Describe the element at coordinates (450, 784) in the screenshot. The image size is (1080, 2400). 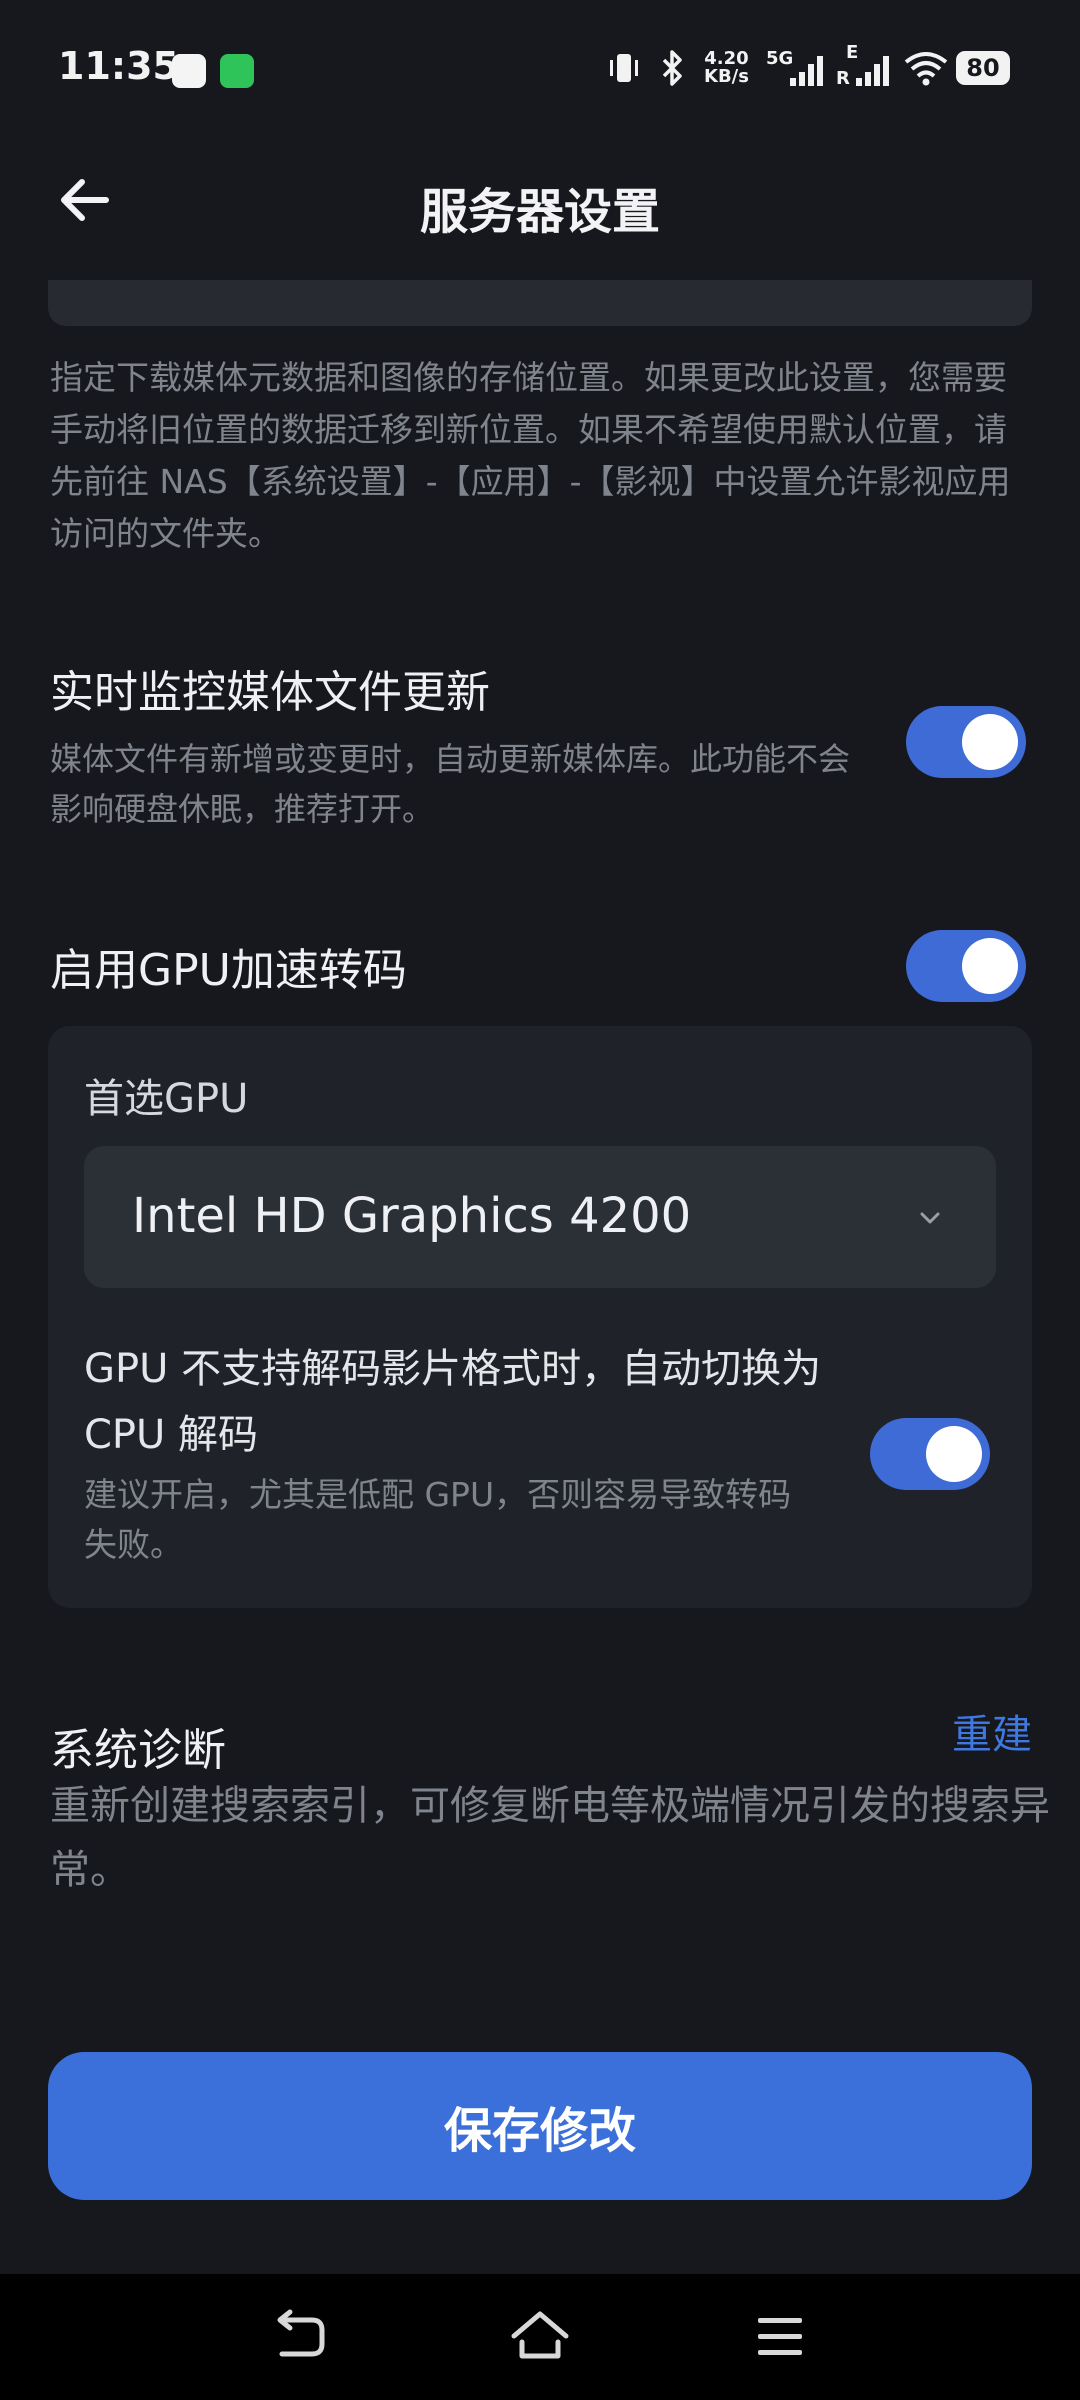
I see `realtime-monitor-subtitle: 媒体文件有新增或变更时，自动更新媒体库。此功能不会影响硬盘休眠，推荐打开。` at that location.